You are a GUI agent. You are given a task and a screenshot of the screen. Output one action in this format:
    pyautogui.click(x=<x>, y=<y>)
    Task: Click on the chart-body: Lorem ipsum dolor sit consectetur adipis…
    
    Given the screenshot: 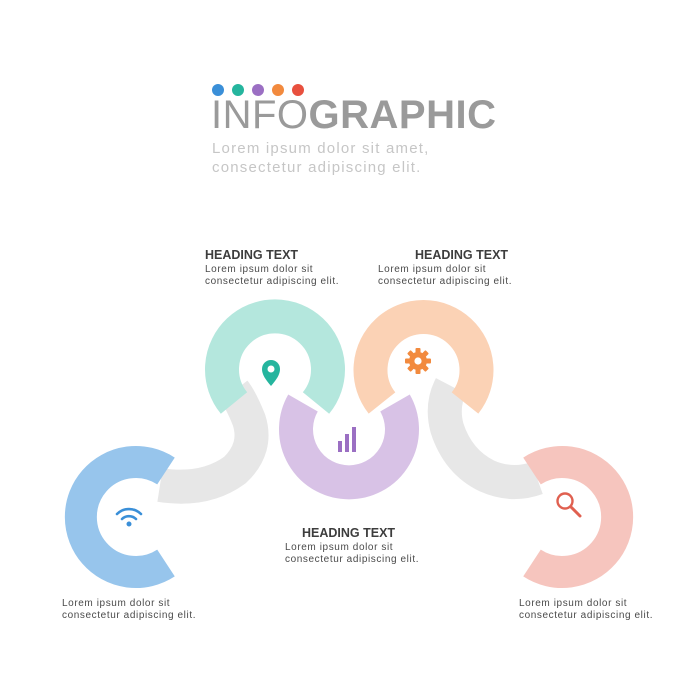 What is the action you would take?
    pyautogui.click(x=352, y=554)
    